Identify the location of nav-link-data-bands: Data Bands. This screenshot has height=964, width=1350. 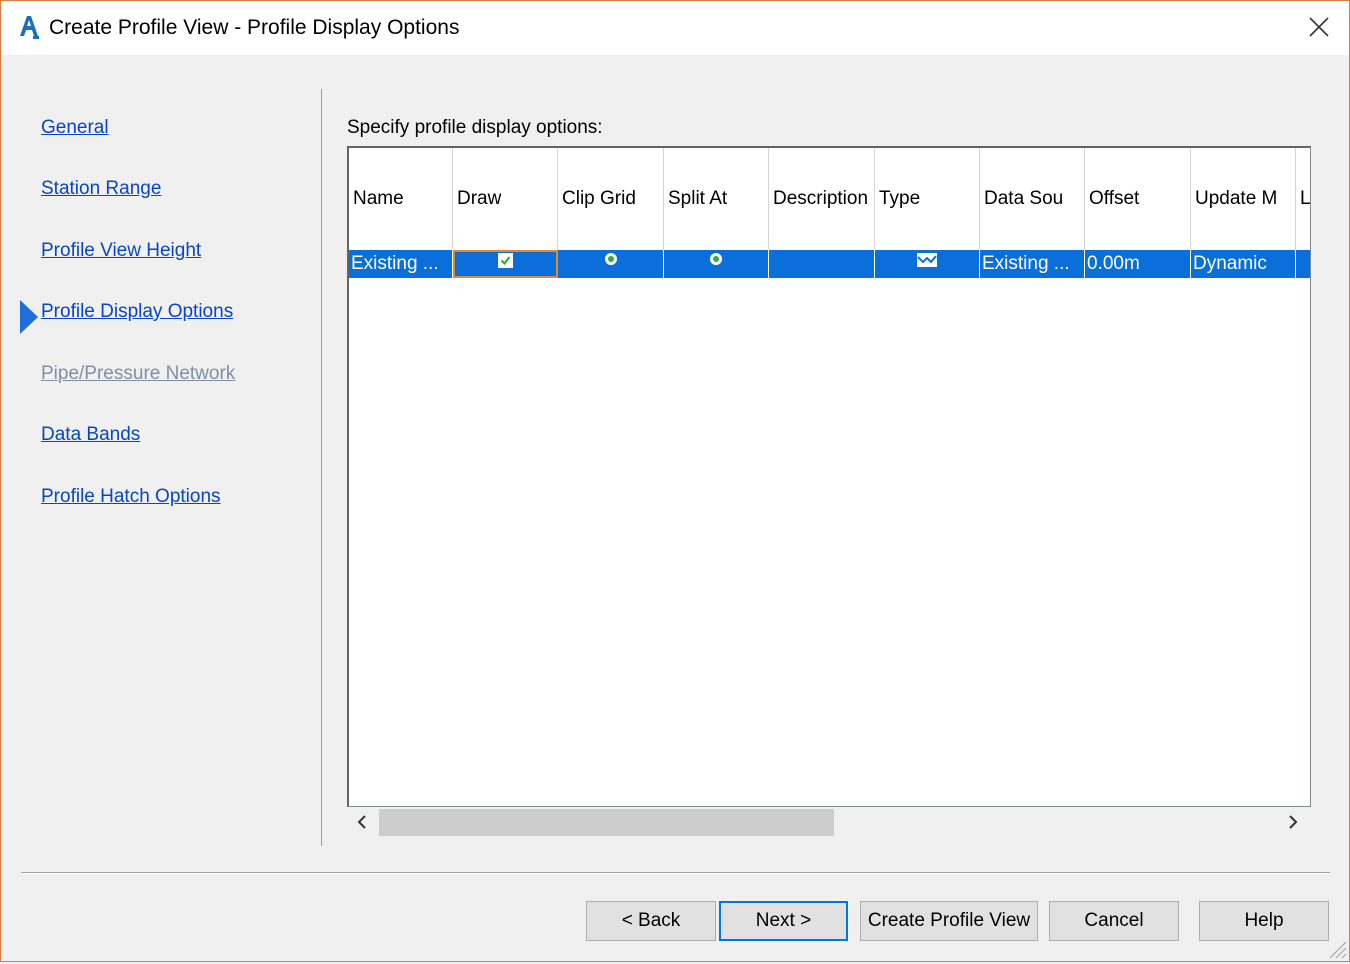
(90, 435).